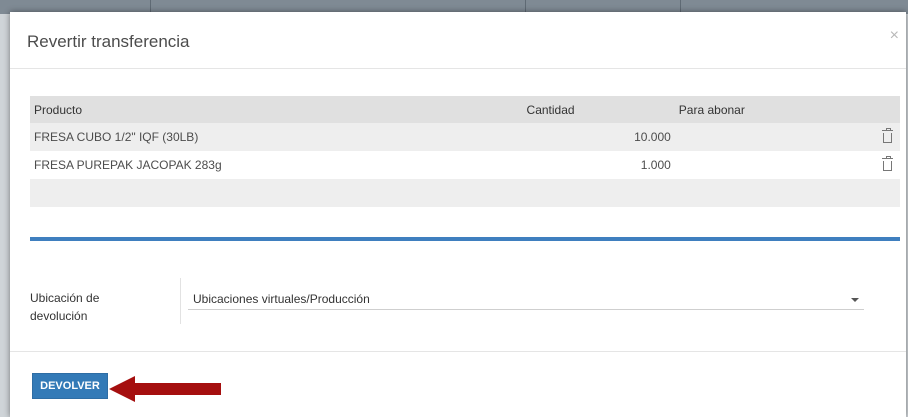 This screenshot has height=417, width=908. Describe the element at coordinates (894, 36) in the screenshot. I see `close-icon: ×` at that location.